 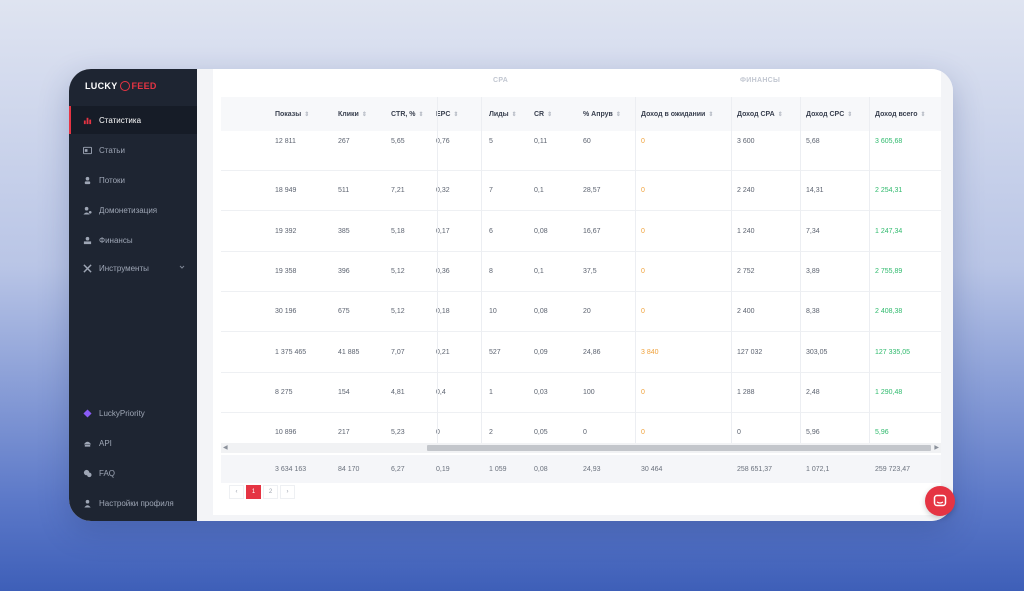 I want to click on cell-cpa-income: 3 600, so click(x=746, y=141).